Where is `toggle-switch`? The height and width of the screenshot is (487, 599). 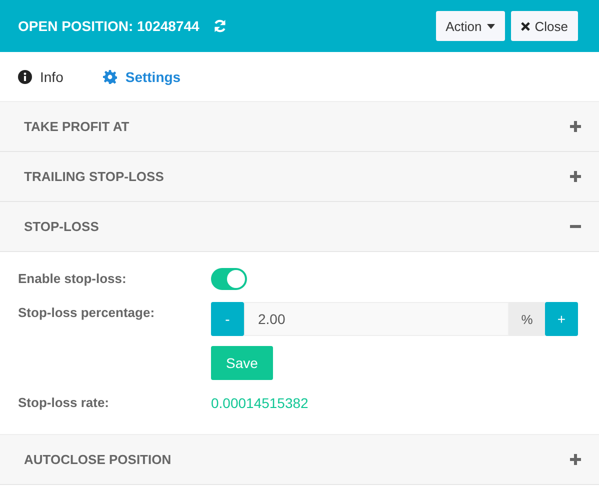
toggle-switch is located at coordinates (229, 279).